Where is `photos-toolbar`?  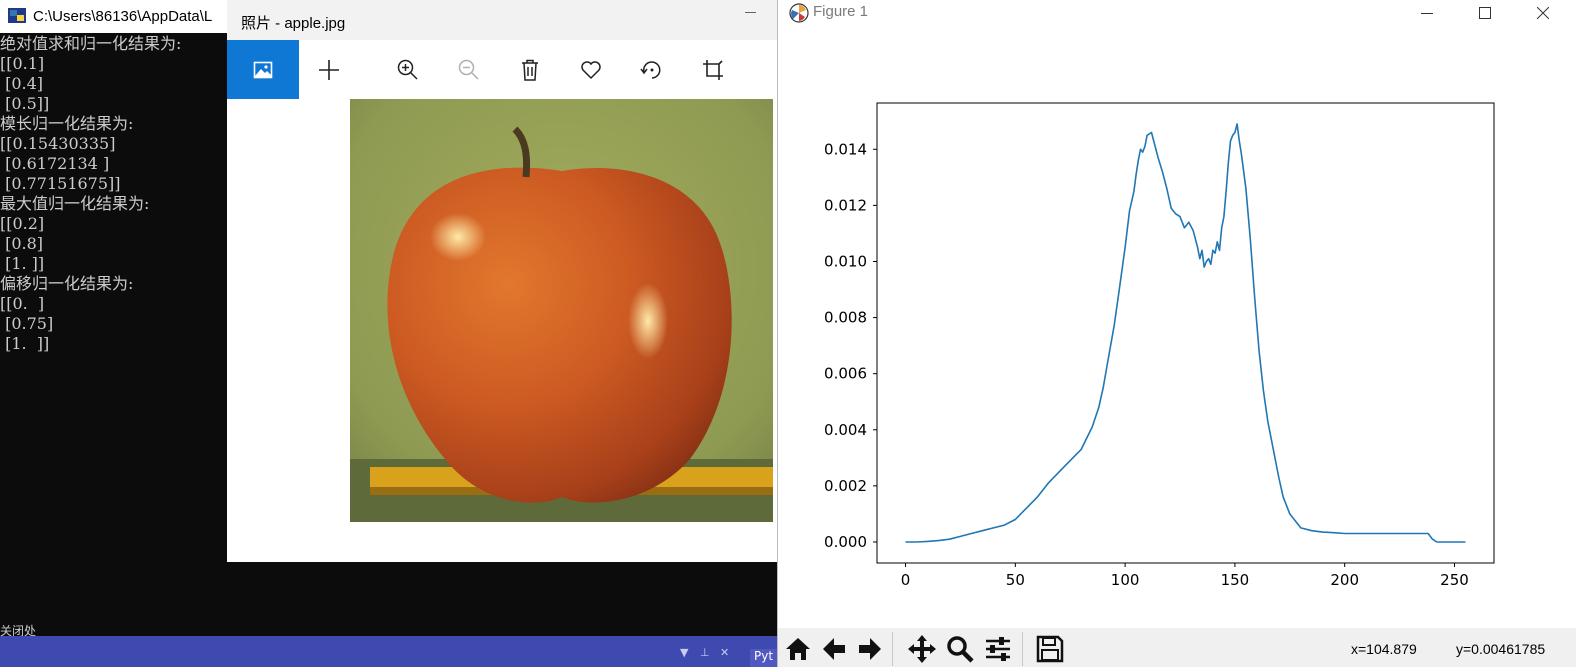
photos-toolbar is located at coordinates (503, 69).